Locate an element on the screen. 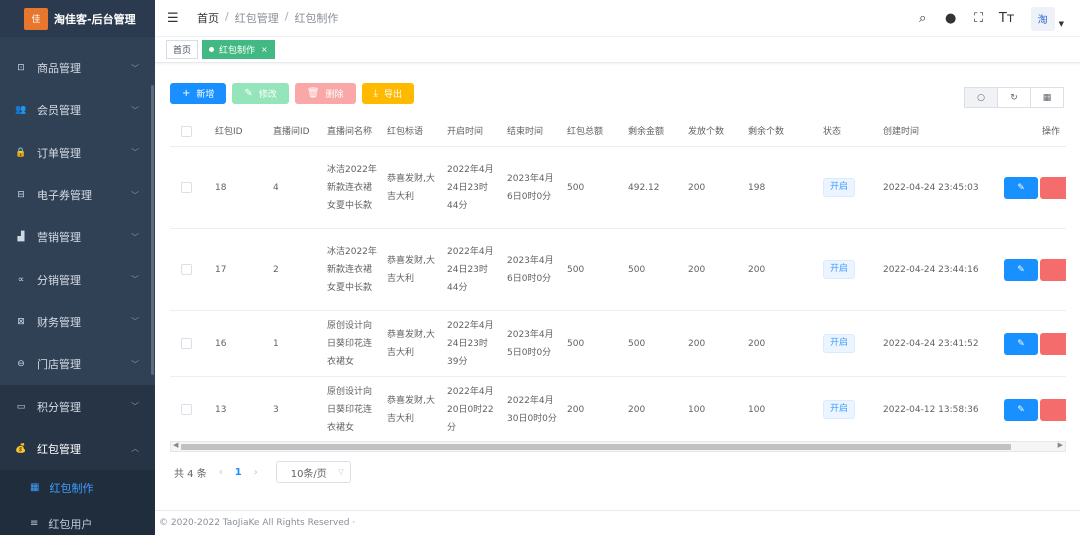 This screenshot has height=535, width=1080. cell-count: 100 is located at coordinates (697, 409).